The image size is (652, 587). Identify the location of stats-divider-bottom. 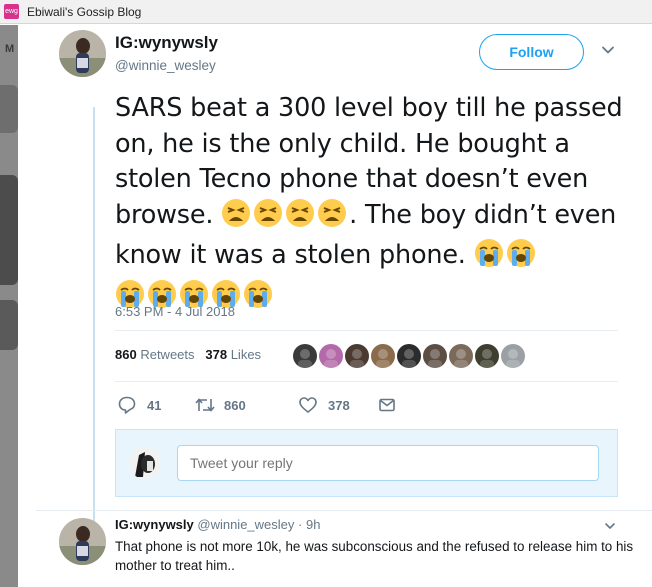
(366, 381).